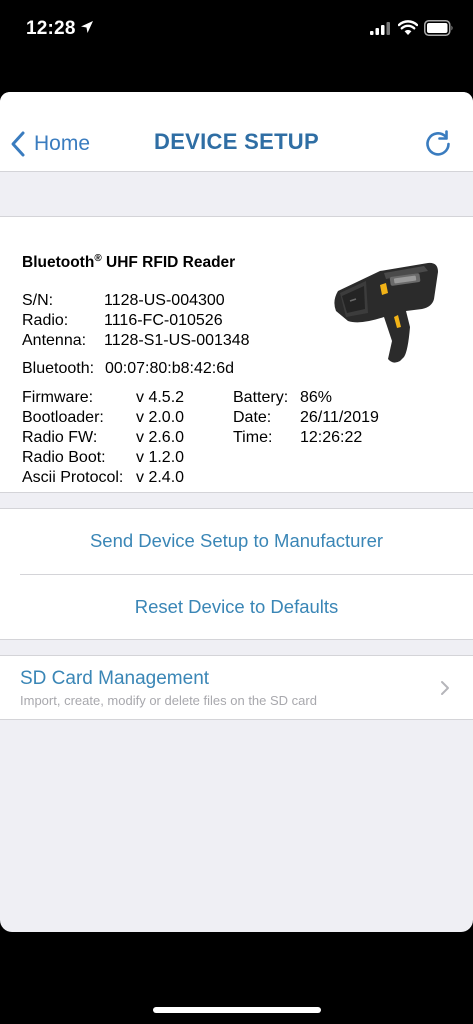 This screenshot has width=473, height=1024. What do you see at coordinates (237, 1010) in the screenshot?
I see `home-indicator` at bounding box center [237, 1010].